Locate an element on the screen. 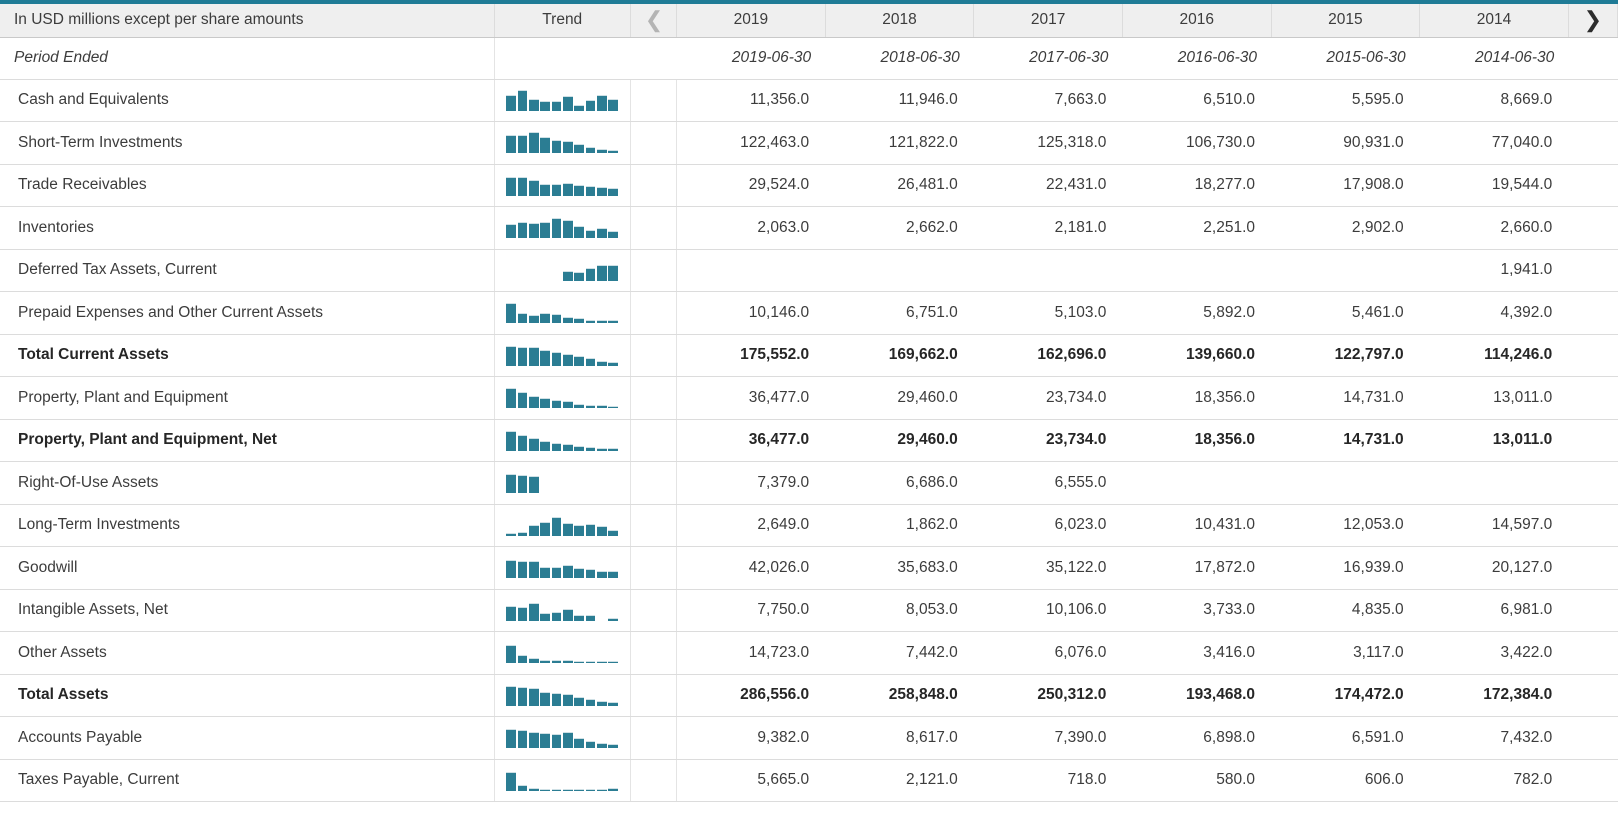  prev-period-button: ❮ is located at coordinates (654, 21).